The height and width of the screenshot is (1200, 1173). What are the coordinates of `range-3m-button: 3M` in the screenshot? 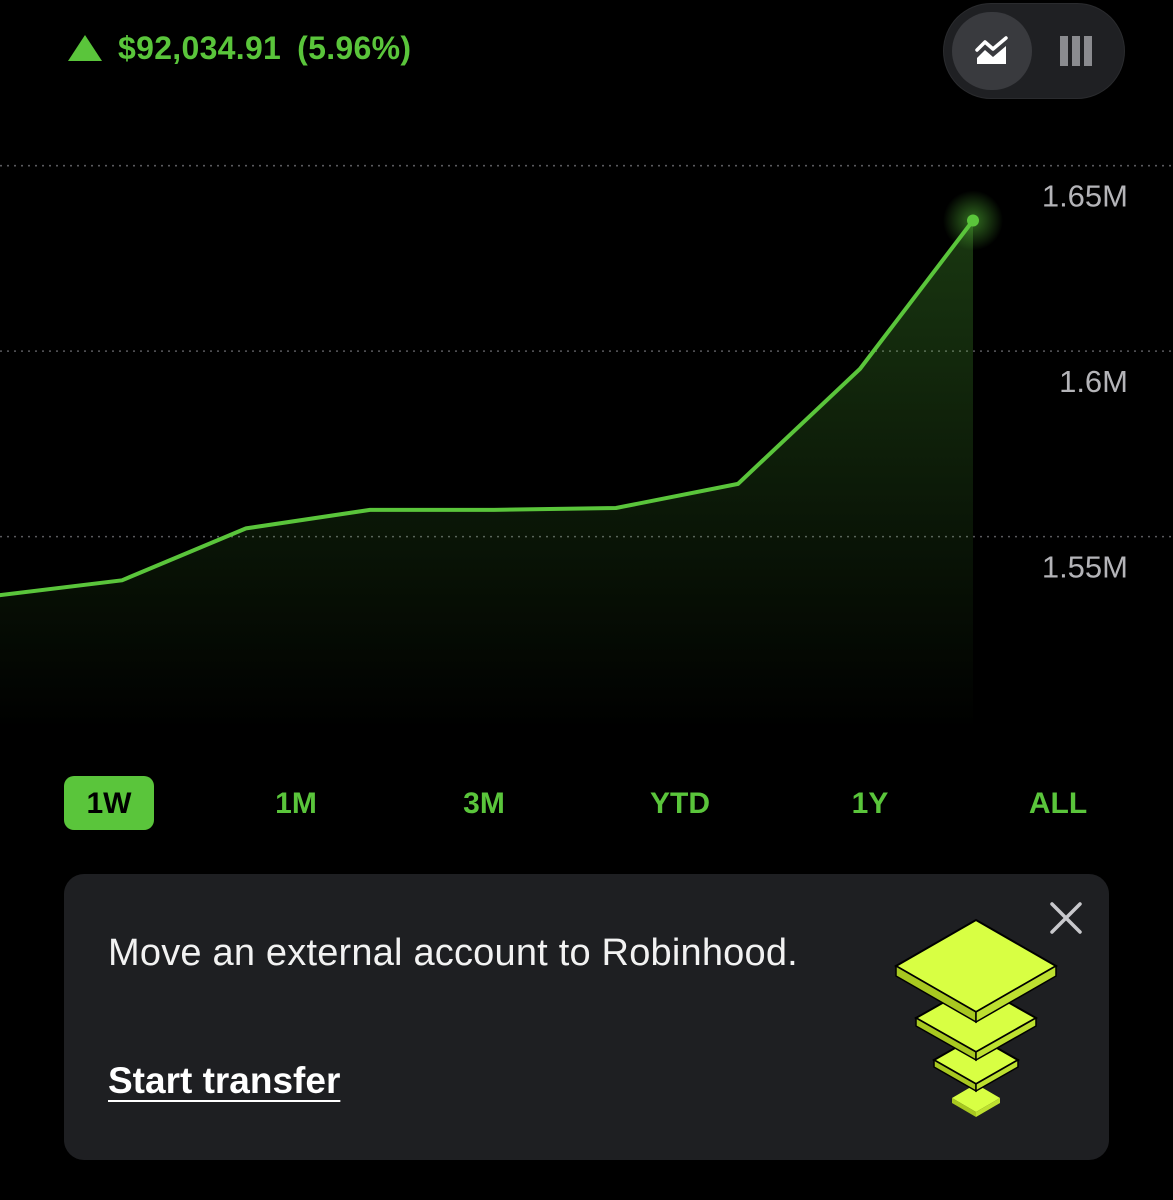 It's located at (484, 803).